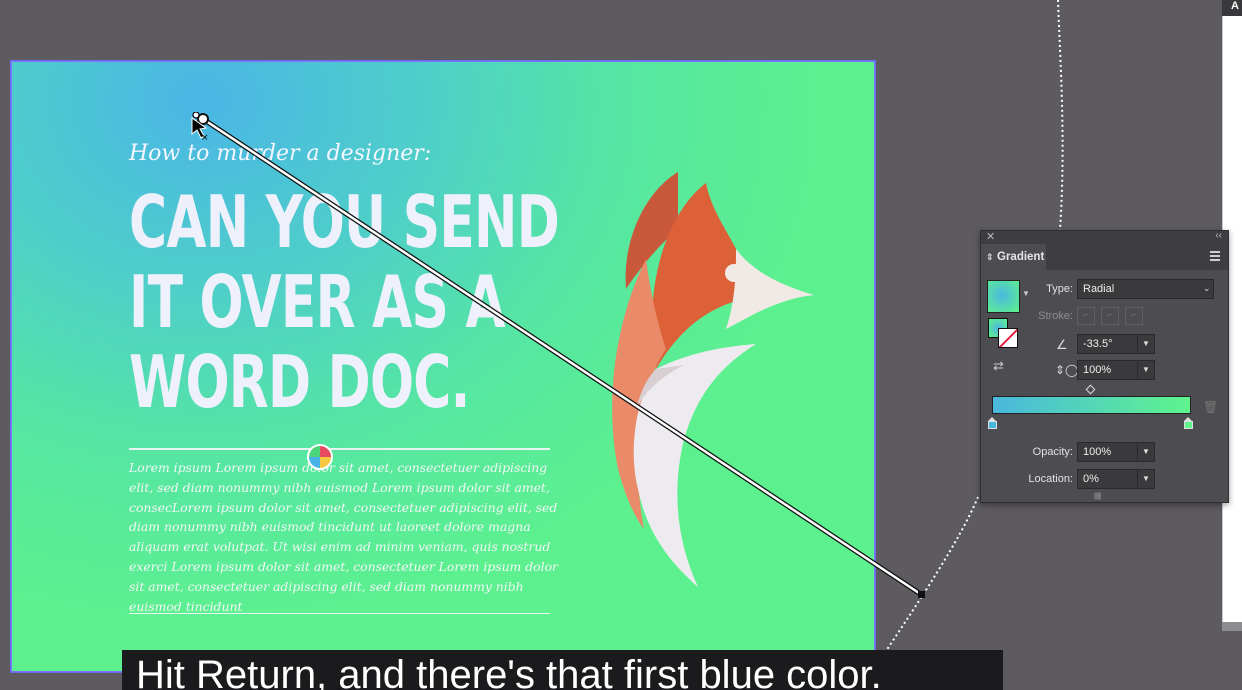 The height and width of the screenshot is (690, 1242). What do you see at coordinates (1146, 479) in the screenshot?
I see `location-dropdown: ▼` at bounding box center [1146, 479].